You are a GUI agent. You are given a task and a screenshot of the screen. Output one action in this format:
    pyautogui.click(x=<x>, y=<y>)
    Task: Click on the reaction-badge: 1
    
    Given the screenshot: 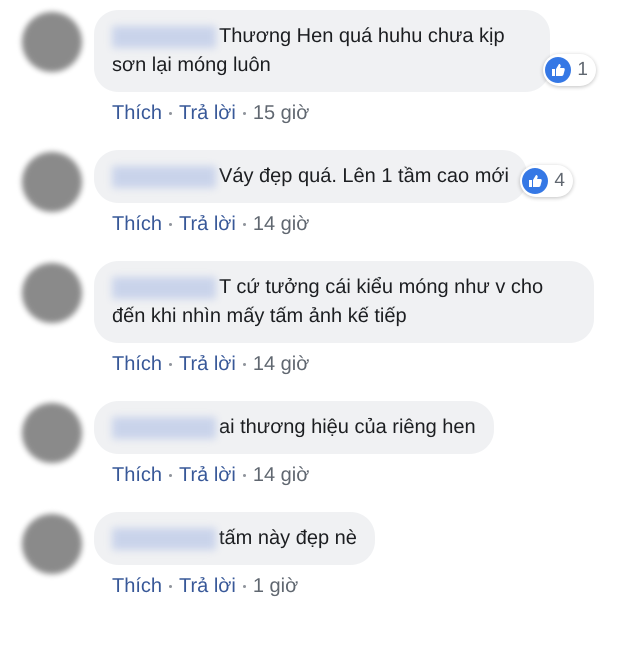 What is the action you would take?
    pyautogui.click(x=569, y=70)
    